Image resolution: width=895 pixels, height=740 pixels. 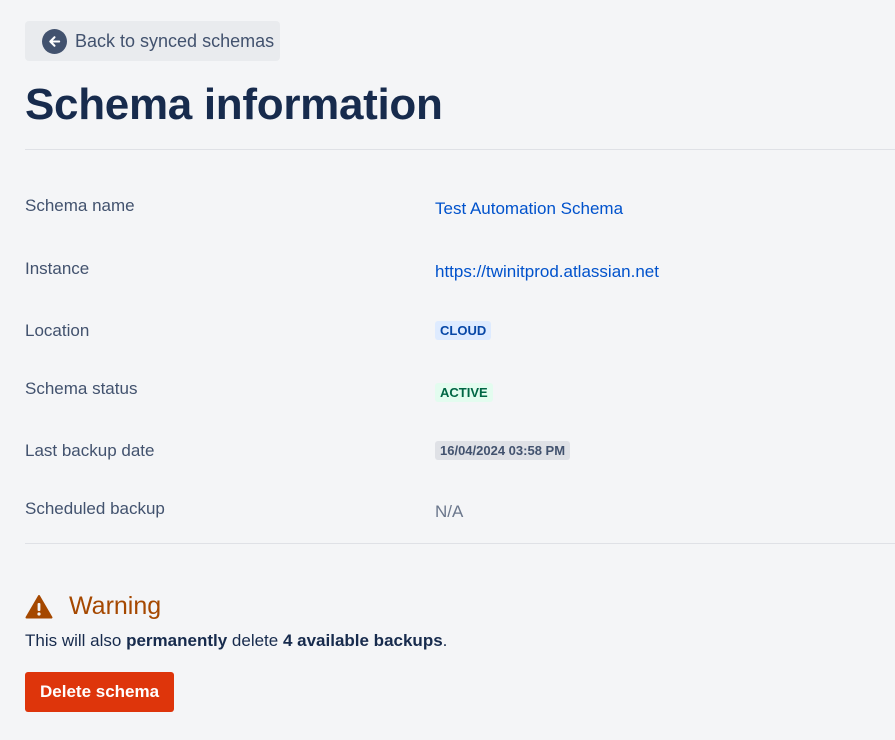 What do you see at coordinates (100, 692) in the screenshot?
I see `delete-schema-button: Delete schema` at bounding box center [100, 692].